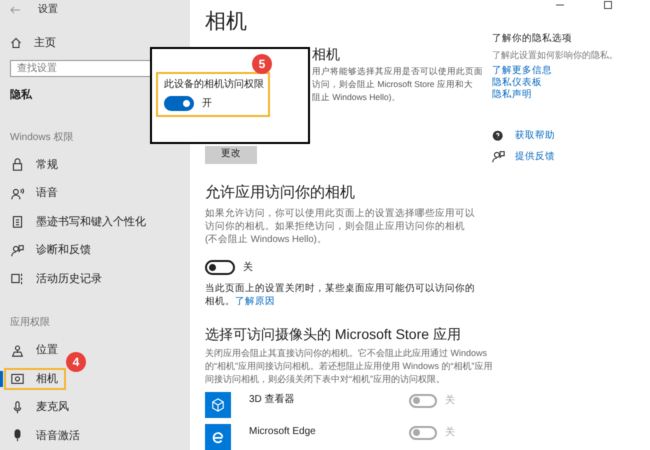  Describe the element at coordinates (17, 407) in the screenshot. I see `microphone-icon` at that location.